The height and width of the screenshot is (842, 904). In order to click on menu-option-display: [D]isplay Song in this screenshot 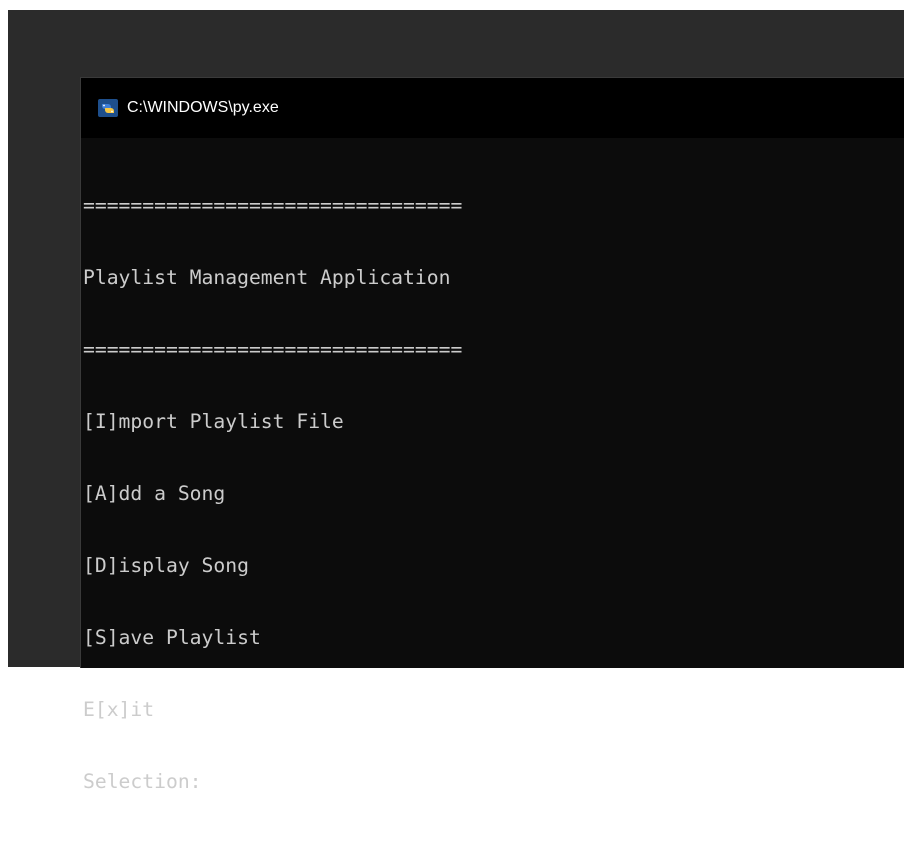, I will do `click(166, 565)`.